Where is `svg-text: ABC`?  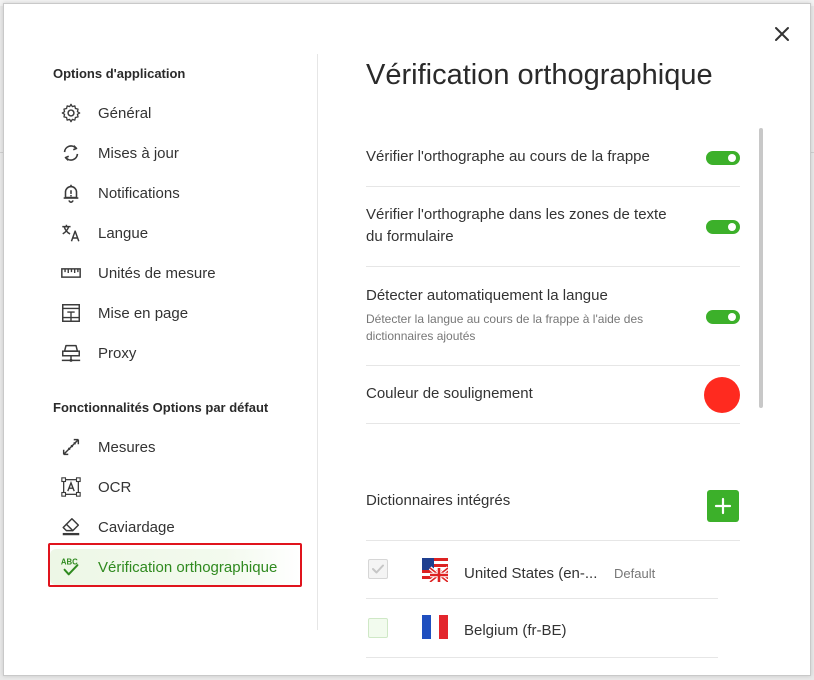
svg-text: ABC is located at coordinates (69, 561).